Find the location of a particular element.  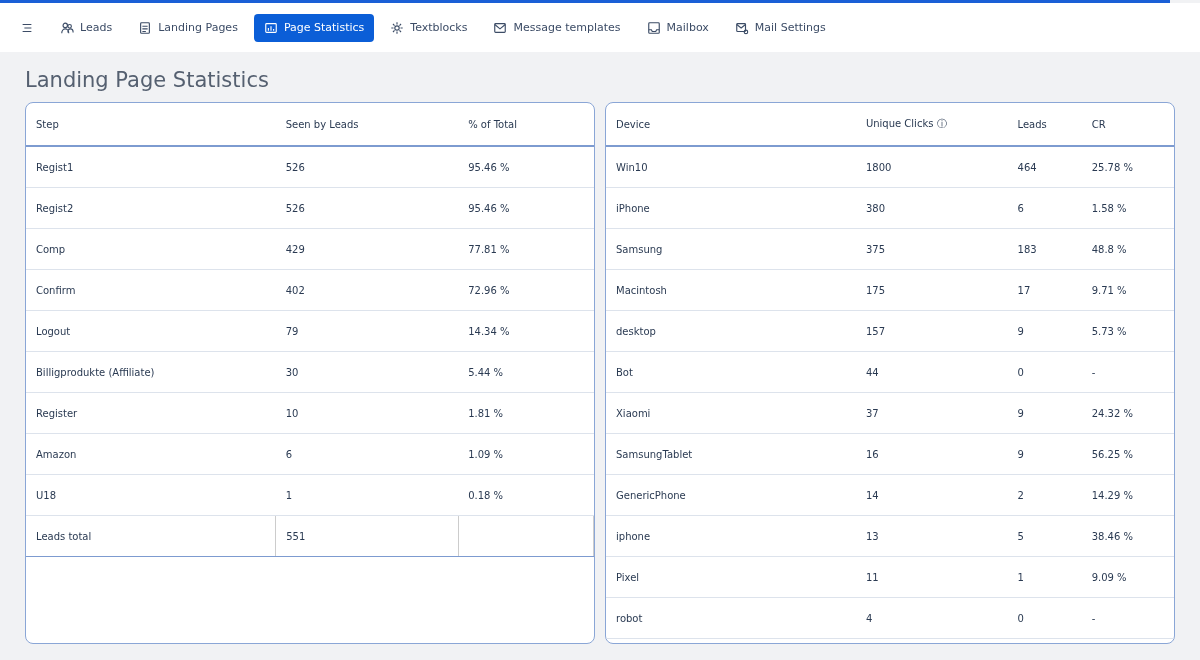

column-header: Leads is located at coordinates (1044, 124).